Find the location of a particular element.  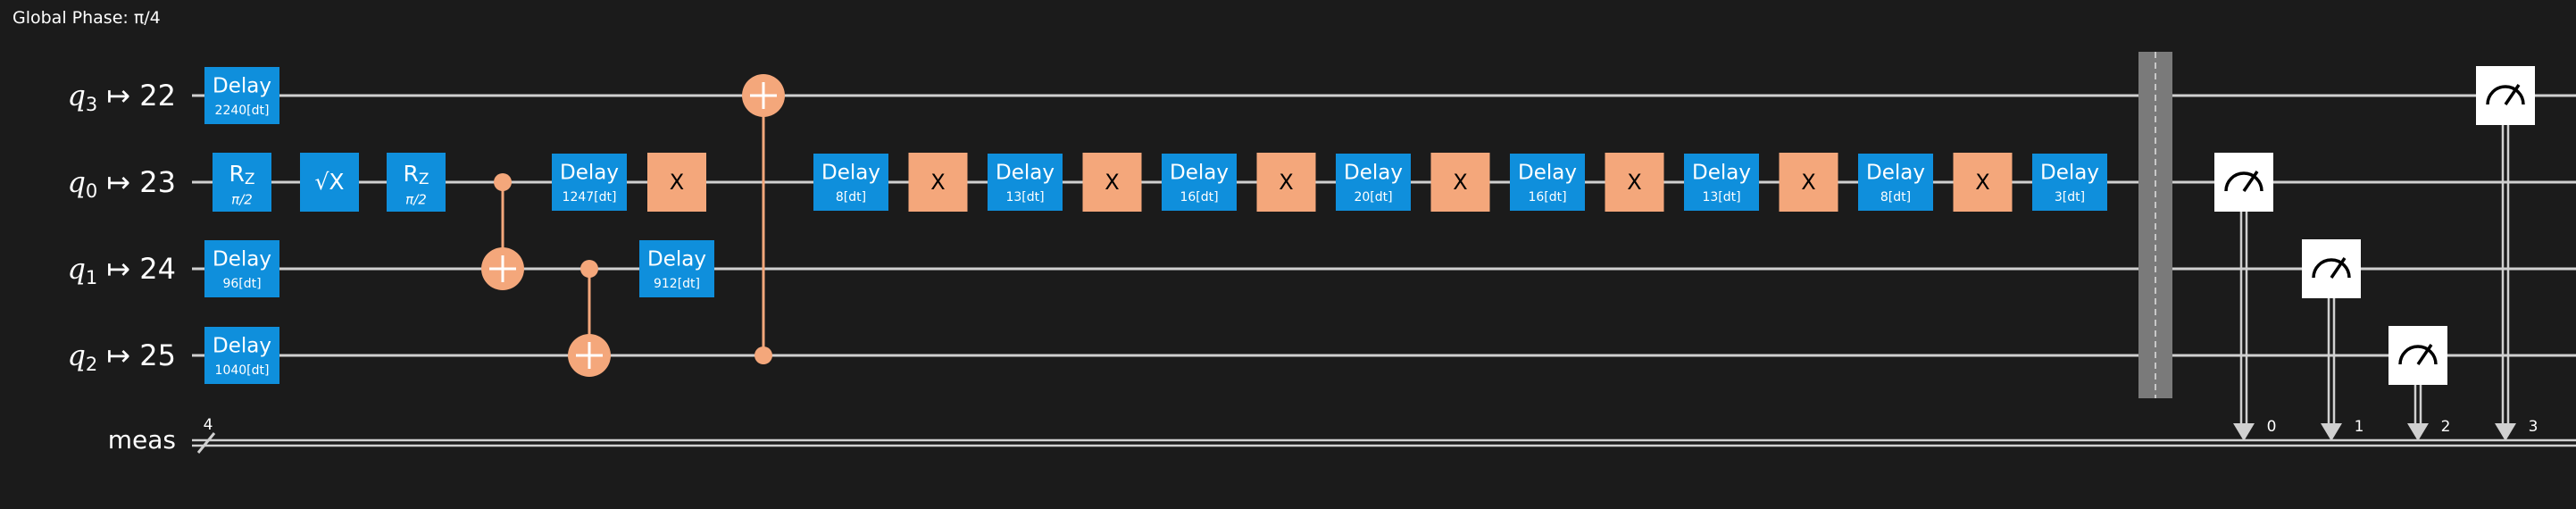

delay-gate-duration: 3[dt] is located at coordinates (2070, 197).